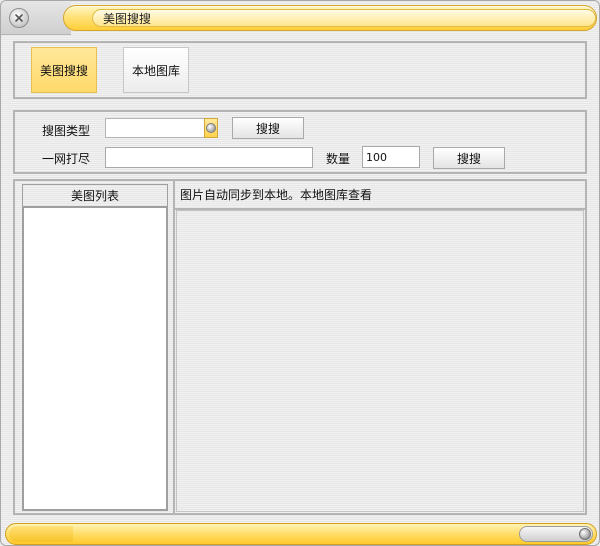 Image resolution: width=600 pixels, height=546 pixels. Describe the element at coordinates (300, 70) in the screenshot. I see `tab-panel: 美图搜搜 本地图库` at that location.